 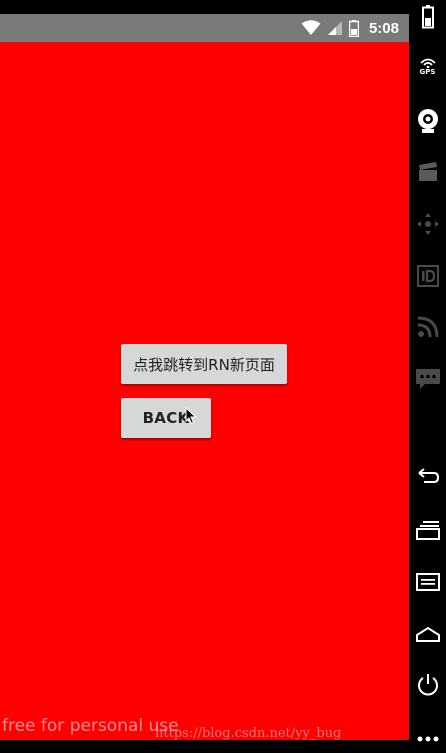 What do you see at coordinates (427, 633) in the screenshot?
I see `home-icon` at bounding box center [427, 633].